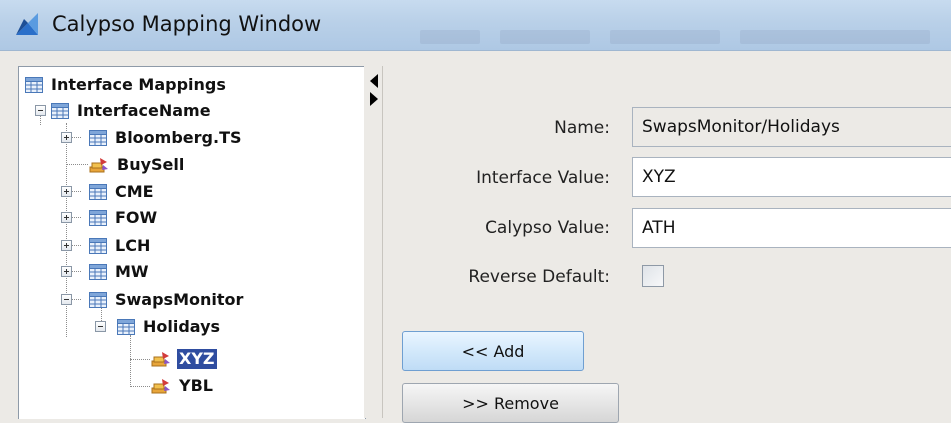 Image resolution: width=951 pixels, height=423 pixels. Describe the element at coordinates (382, 242) in the screenshot. I see `splitter-edge` at that location.